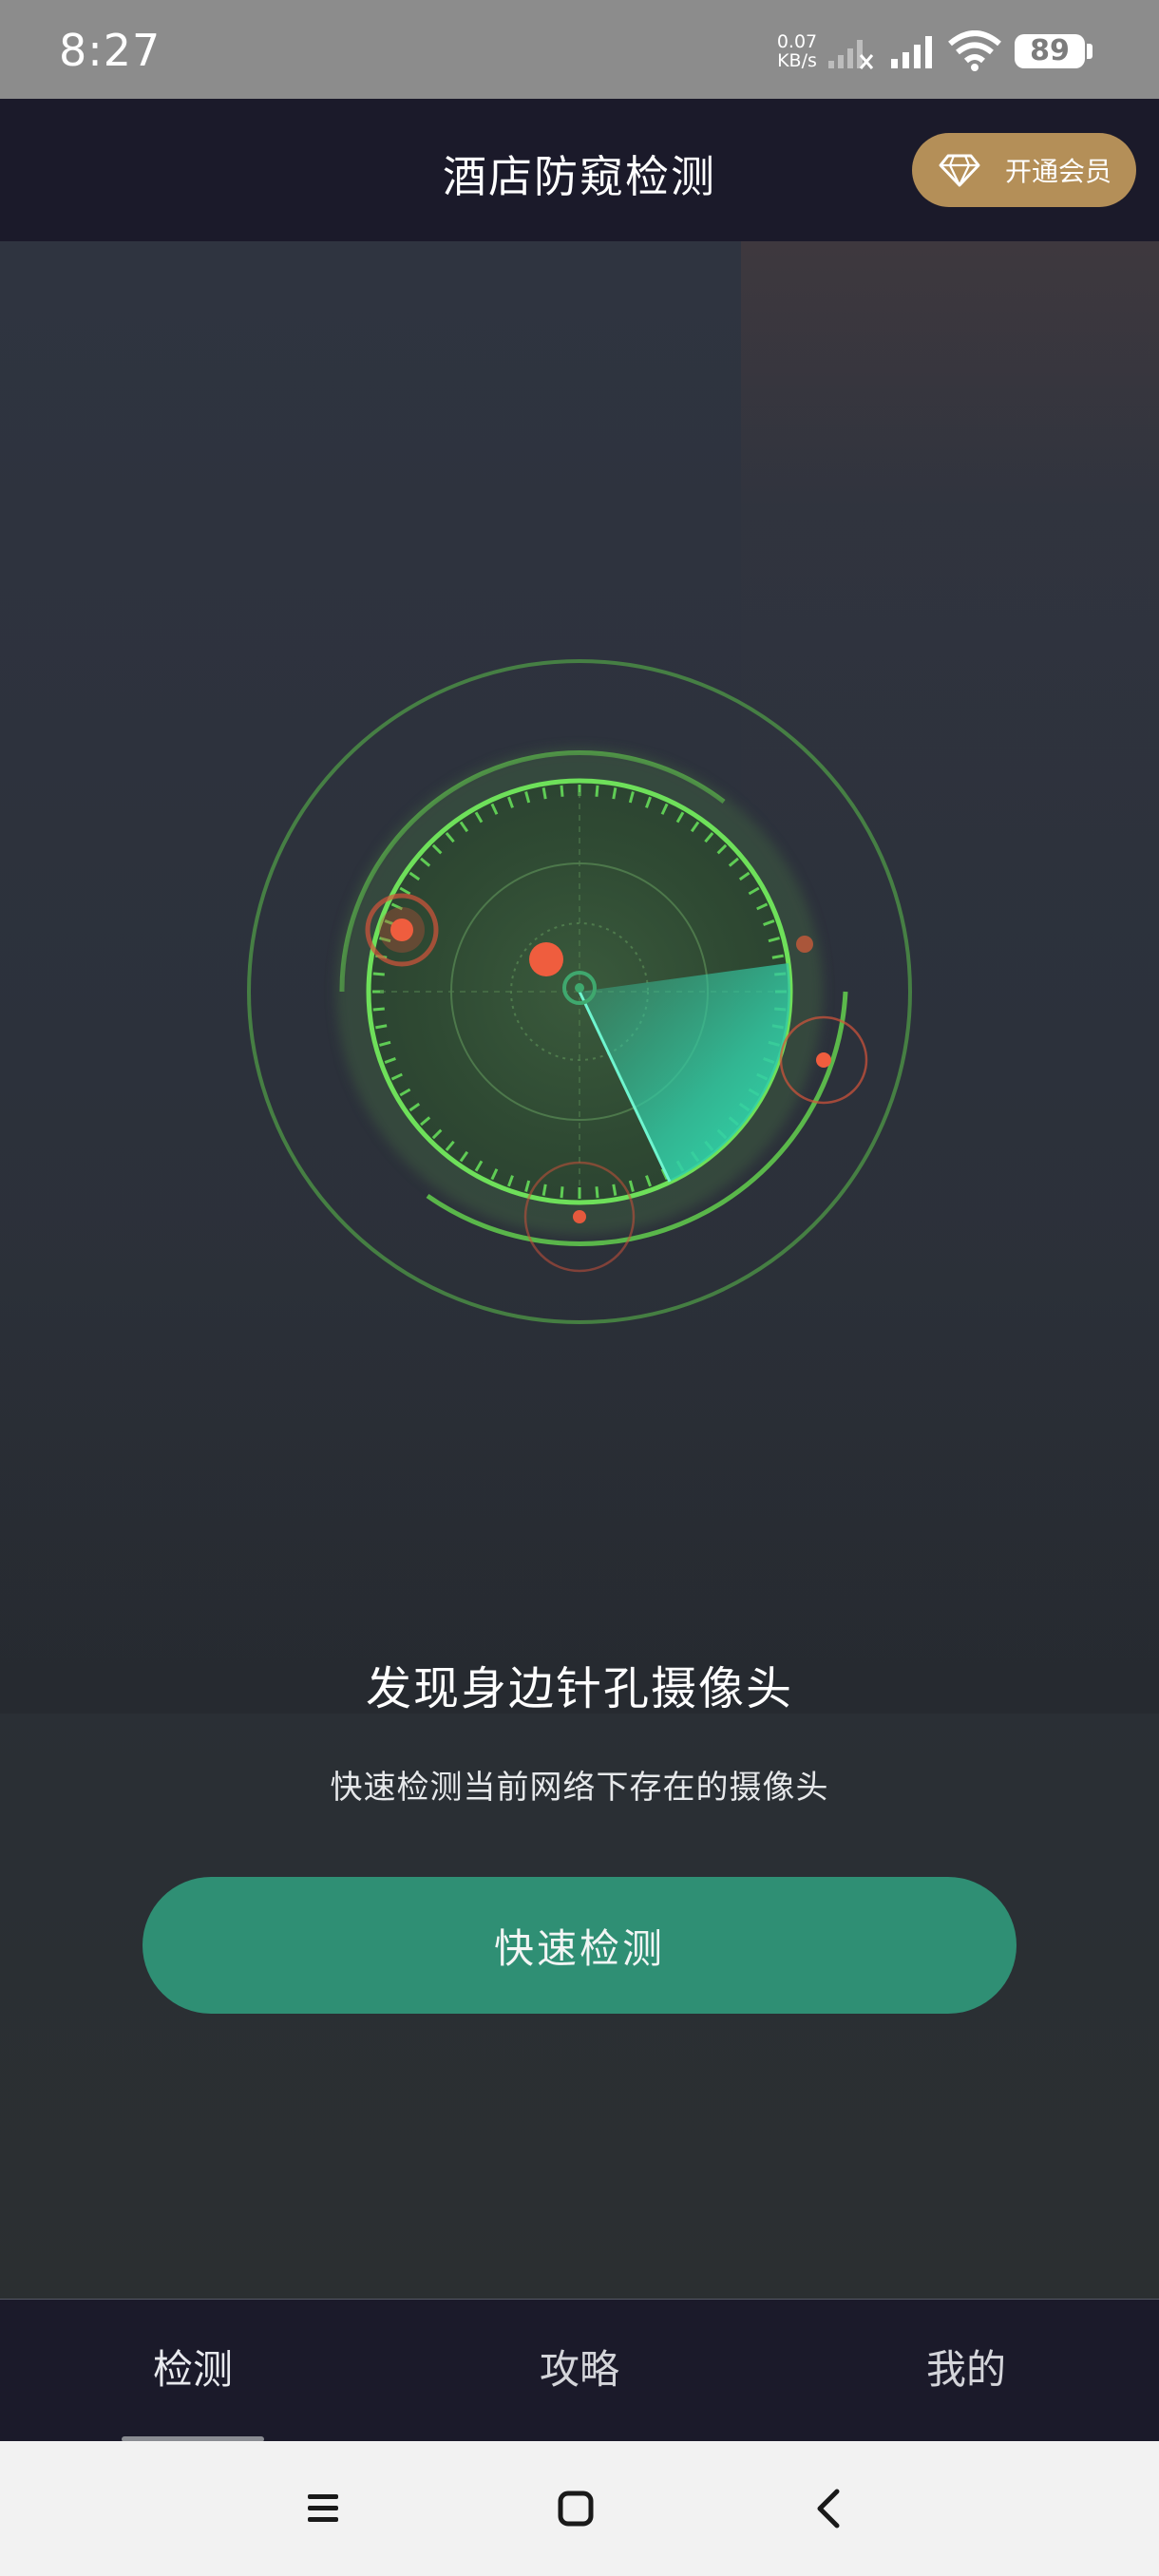 The height and width of the screenshot is (2576, 1159). I want to click on network-speed: 0.07 KB/s, so click(797, 51).